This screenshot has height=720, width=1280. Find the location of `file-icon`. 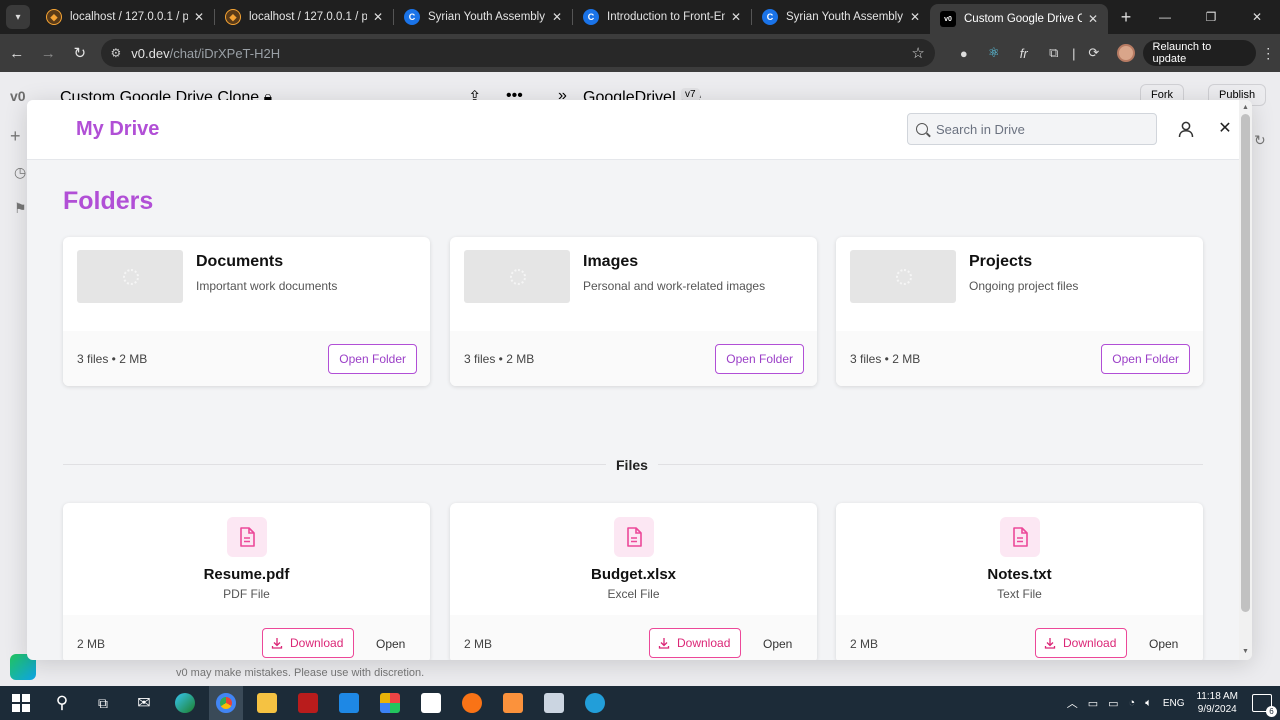

file-icon is located at coordinates (634, 537).